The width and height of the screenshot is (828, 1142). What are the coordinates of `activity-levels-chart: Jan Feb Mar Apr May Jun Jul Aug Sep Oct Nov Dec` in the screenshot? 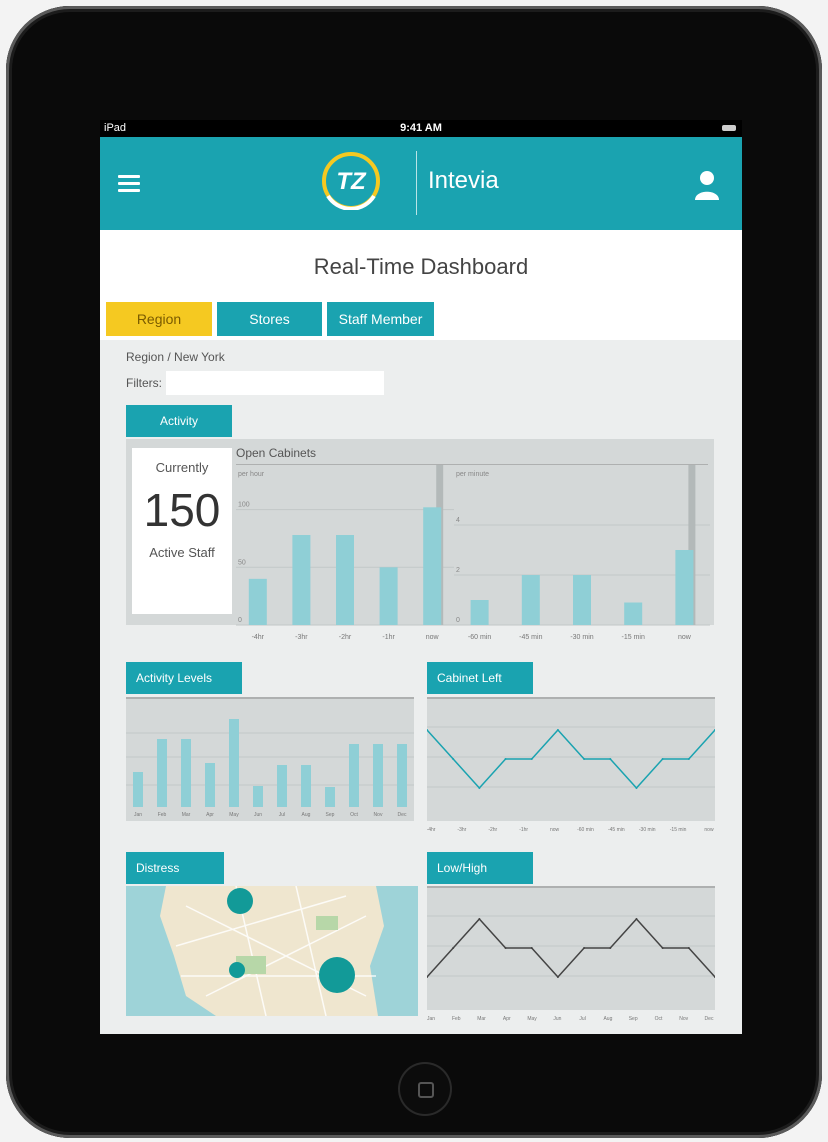 It's located at (270, 759).